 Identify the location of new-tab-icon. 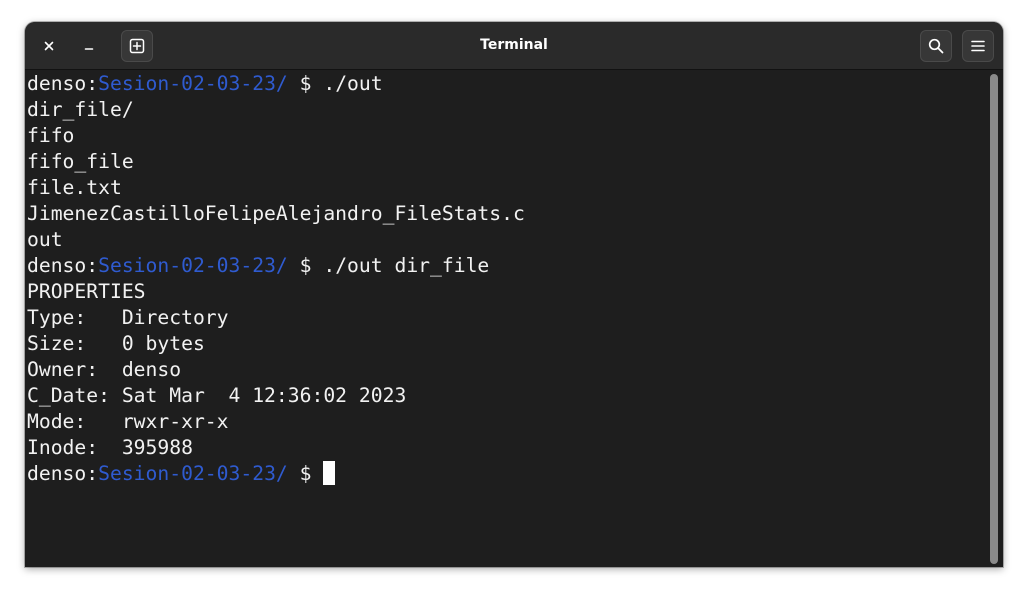
(137, 46).